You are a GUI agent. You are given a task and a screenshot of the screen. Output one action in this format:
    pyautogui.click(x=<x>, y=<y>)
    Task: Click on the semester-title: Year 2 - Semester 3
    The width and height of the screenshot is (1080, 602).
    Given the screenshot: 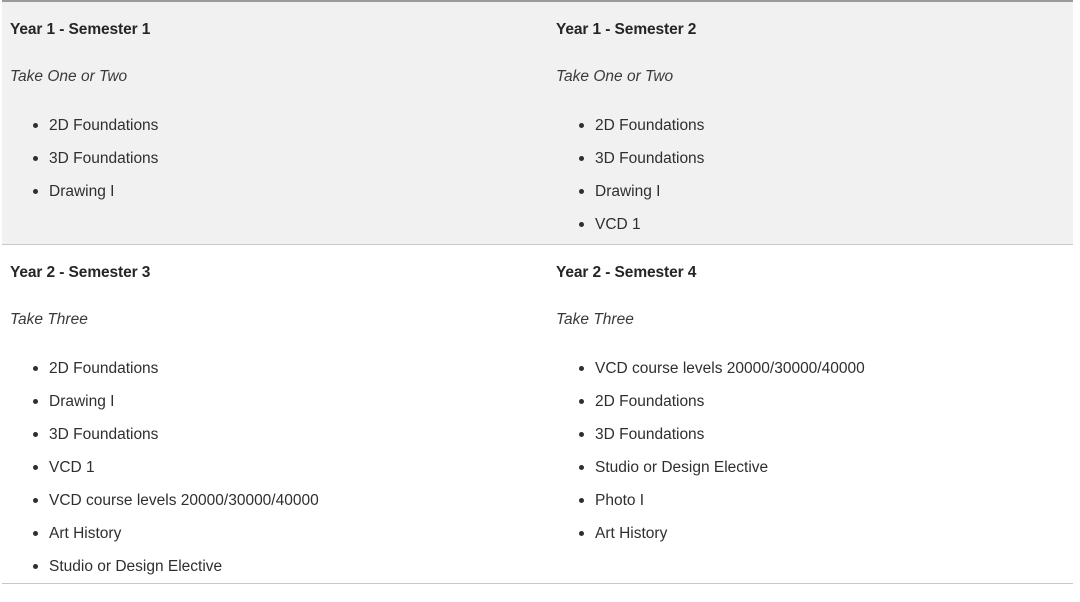 What is the action you would take?
    pyautogui.click(x=80, y=272)
    